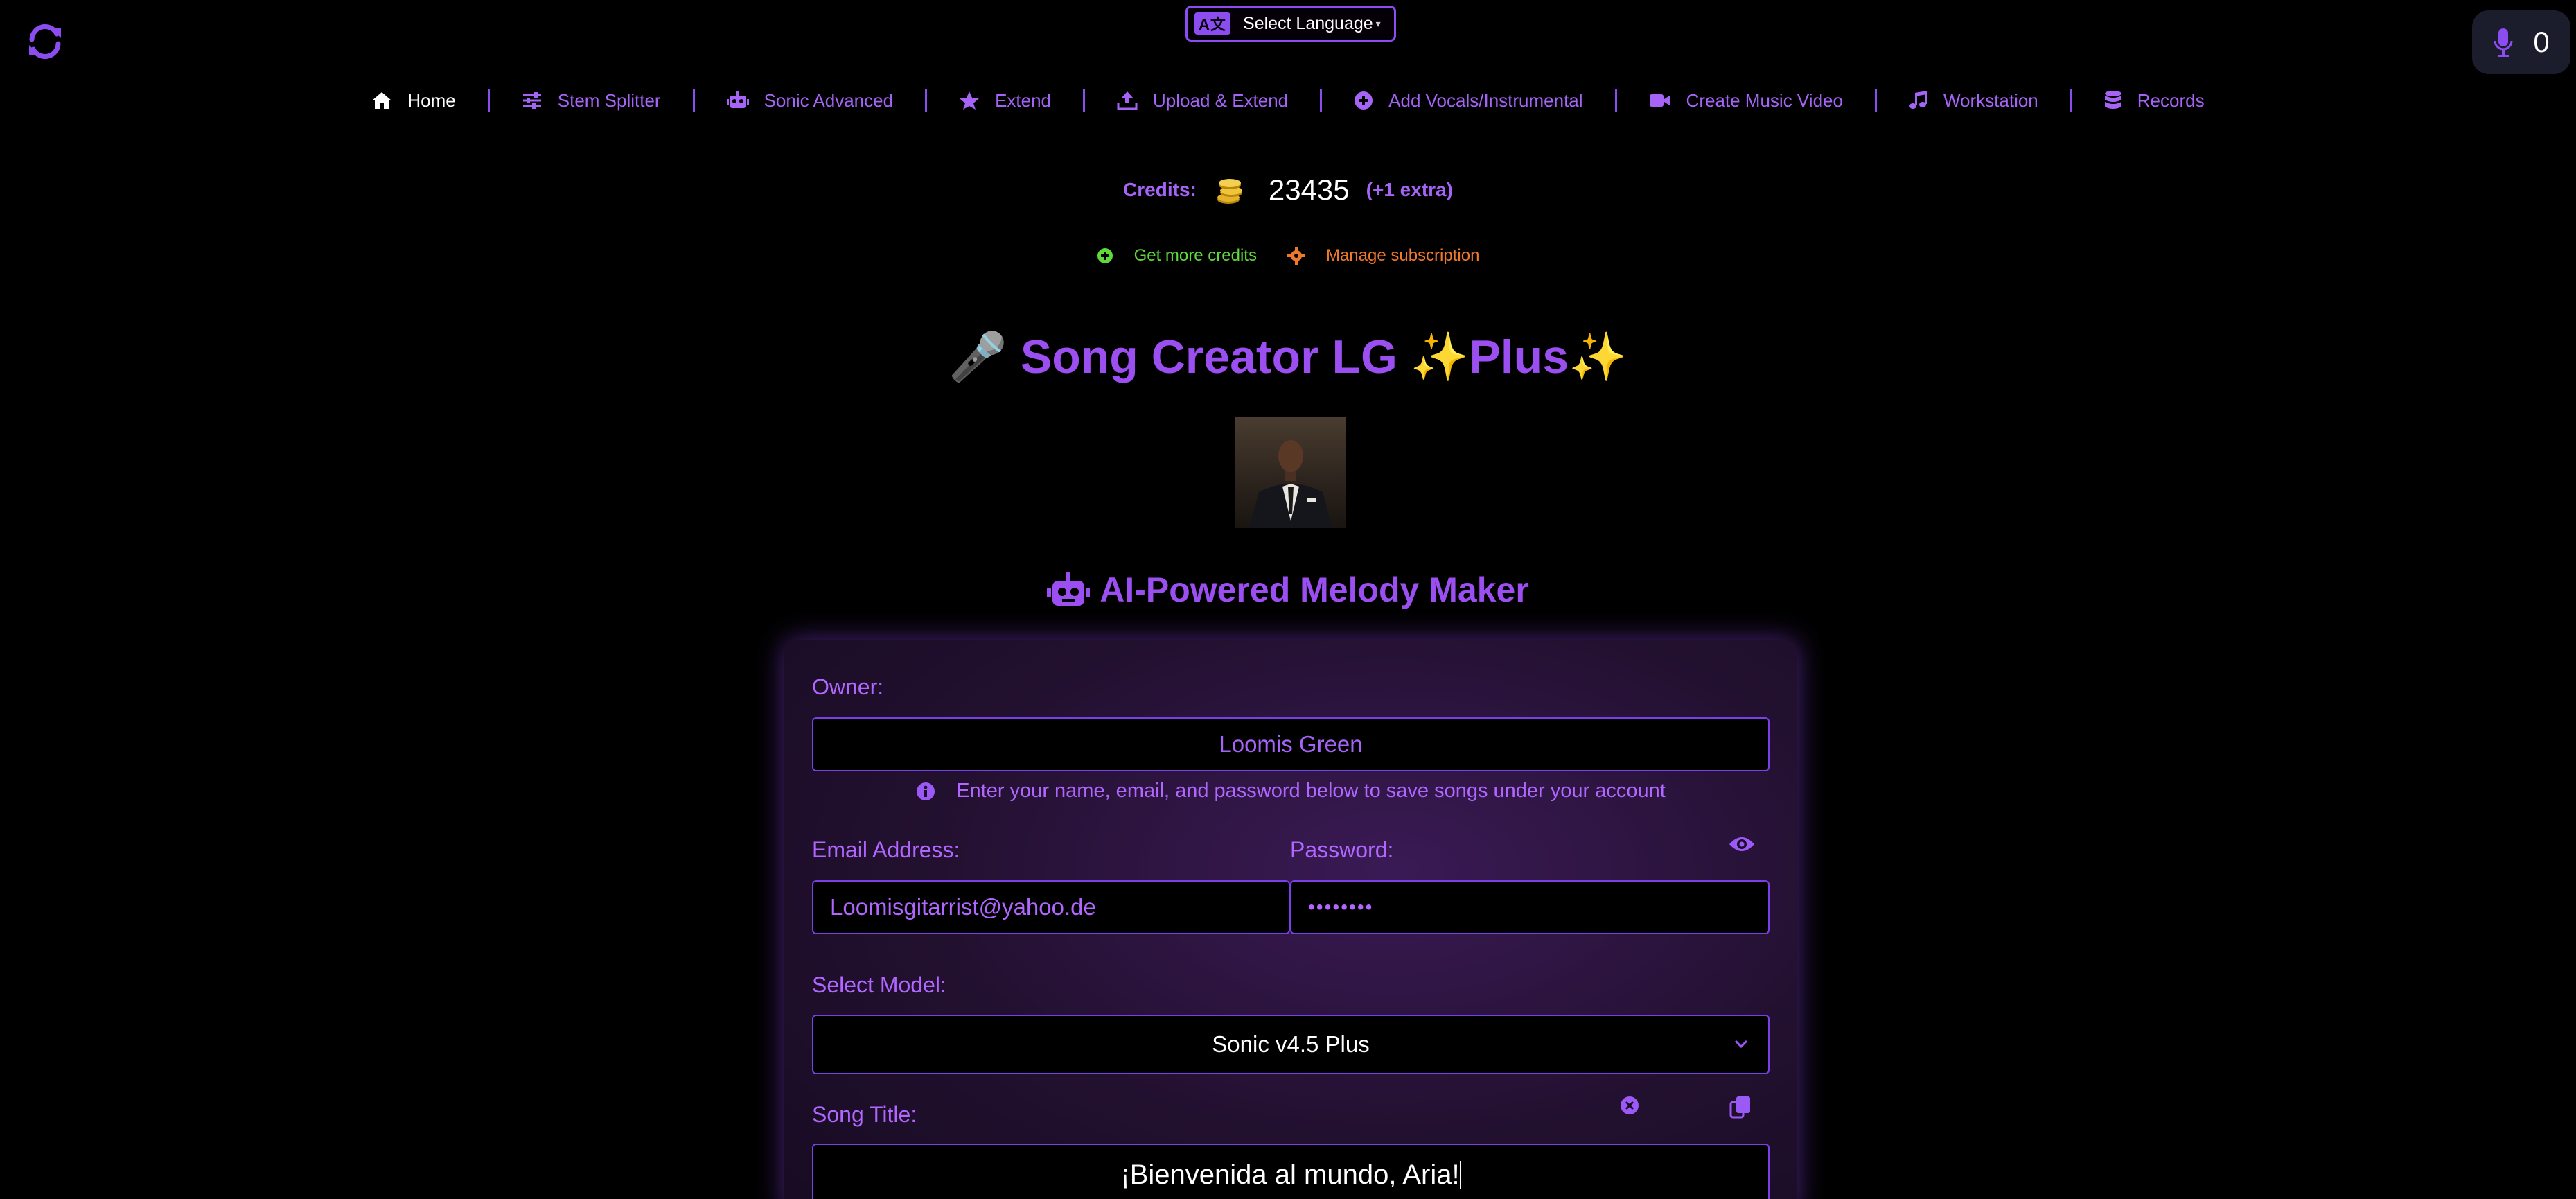 This screenshot has height=1199, width=2576. Describe the element at coordinates (2503, 42) in the screenshot. I see `microphone-icon` at that location.